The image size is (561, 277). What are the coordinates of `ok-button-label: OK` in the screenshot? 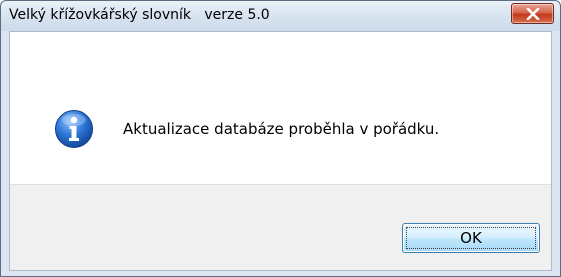 It's located at (471, 238).